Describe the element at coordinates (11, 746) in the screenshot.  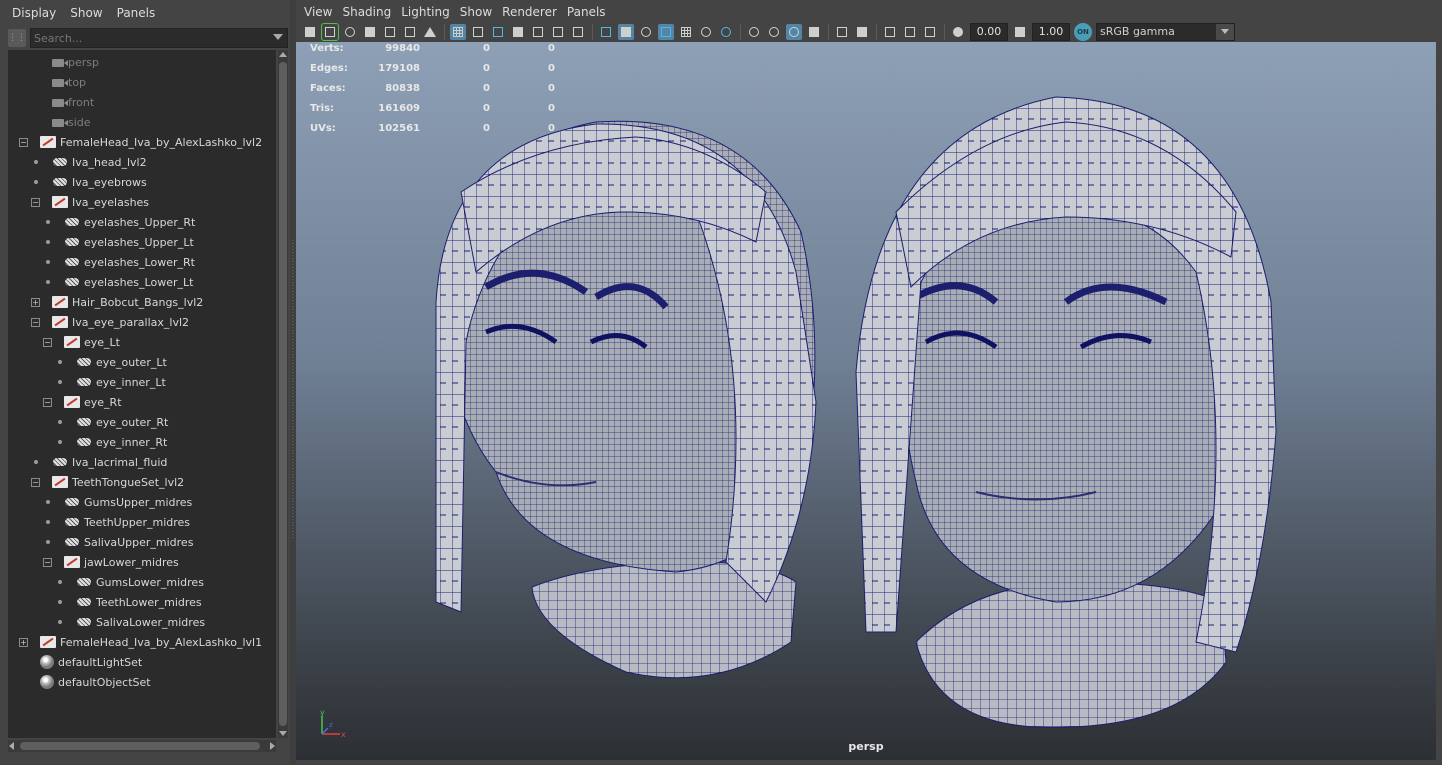
I see `scroll-left-arrow-icon` at that location.